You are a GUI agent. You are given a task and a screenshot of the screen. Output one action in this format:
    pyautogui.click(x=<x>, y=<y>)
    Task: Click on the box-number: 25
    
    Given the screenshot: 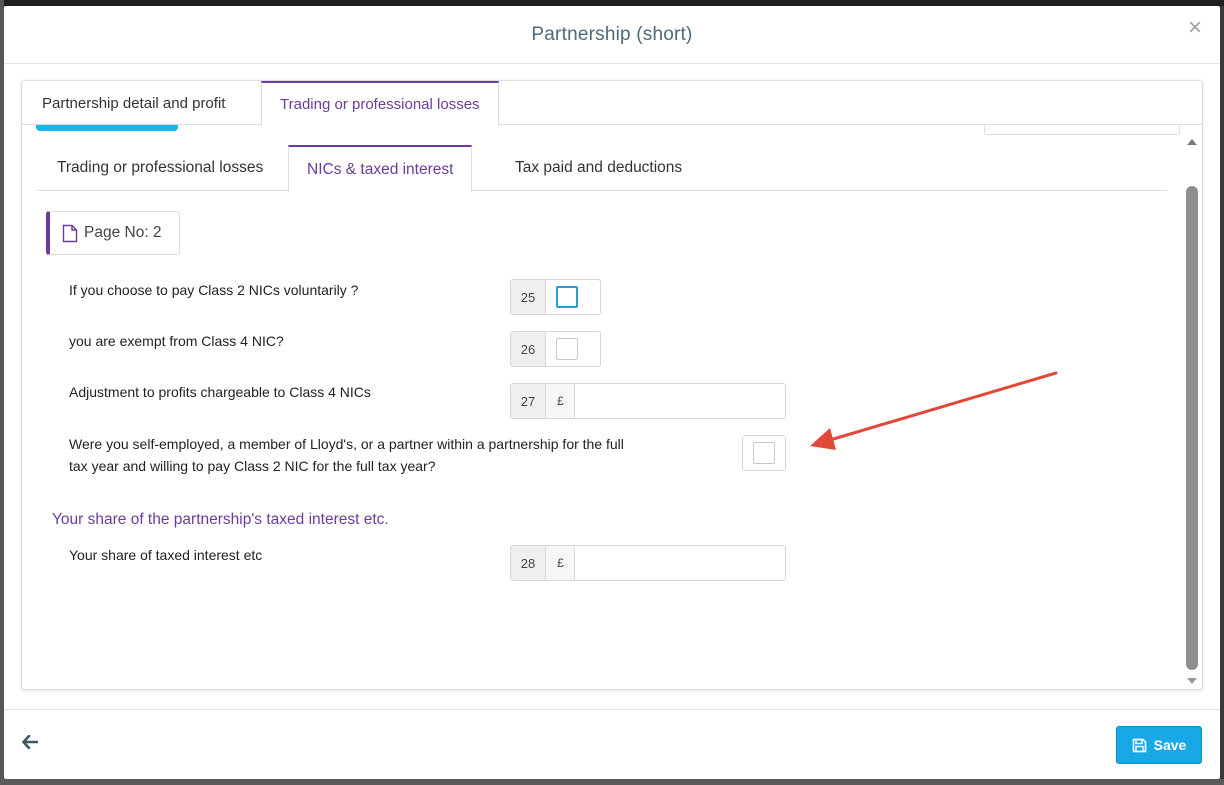 What is the action you would take?
    pyautogui.click(x=528, y=297)
    